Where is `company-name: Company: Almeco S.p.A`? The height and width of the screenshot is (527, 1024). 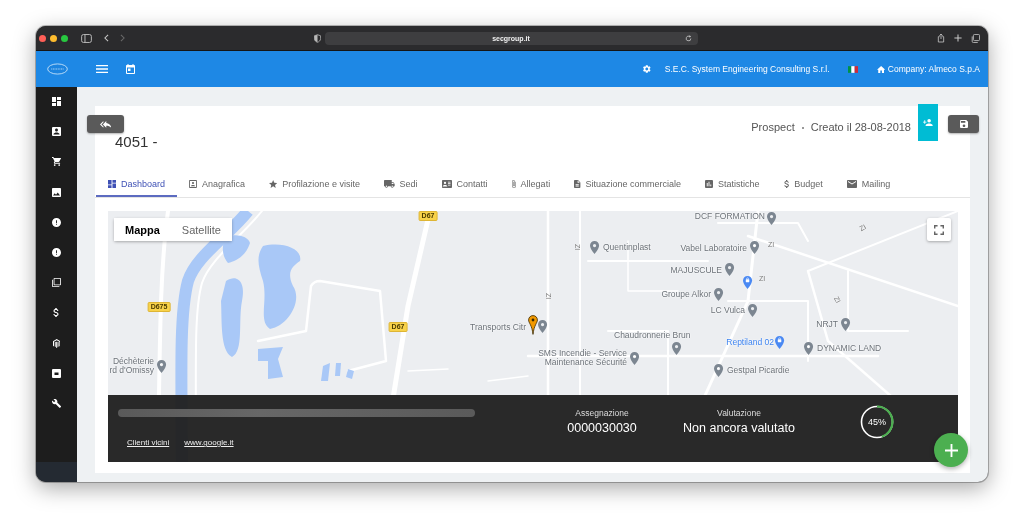
company-name: Company: Almeco S.p.A is located at coordinates (933, 69).